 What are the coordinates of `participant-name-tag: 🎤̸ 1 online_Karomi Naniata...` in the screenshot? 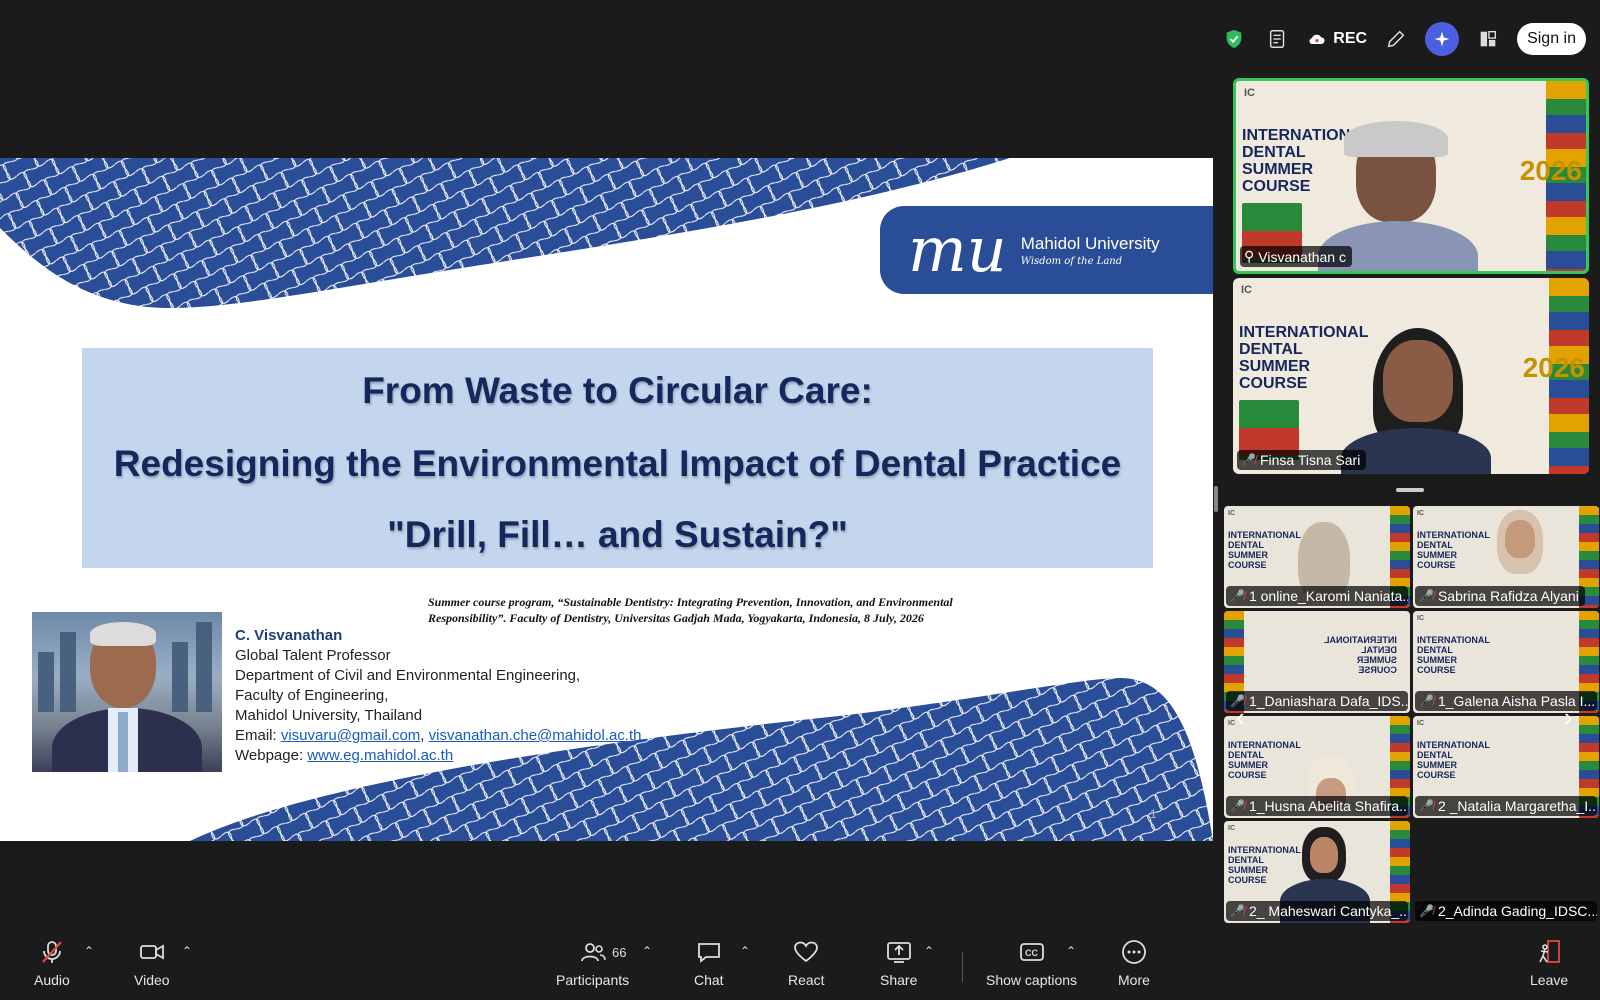 It's located at (1317, 596).